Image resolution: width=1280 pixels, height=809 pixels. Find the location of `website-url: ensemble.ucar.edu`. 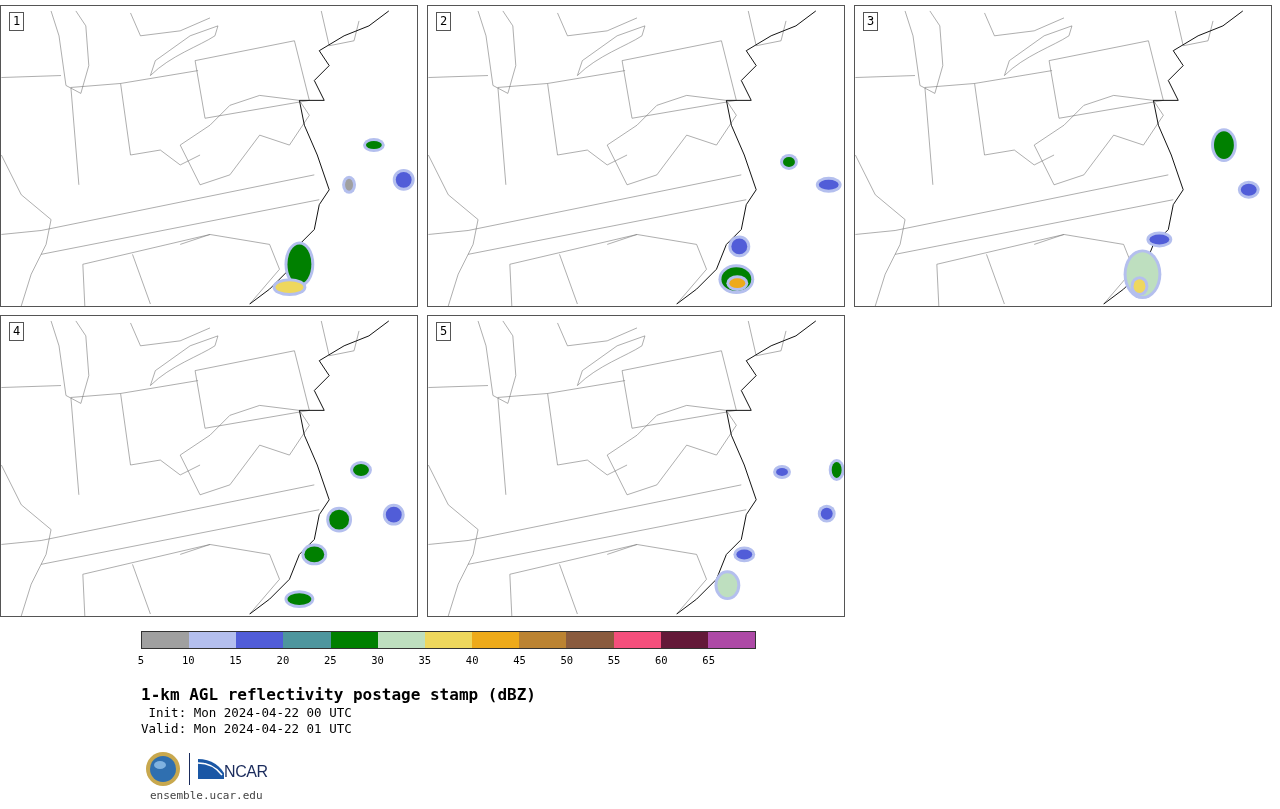

website-url: ensemble.ucar.edu is located at coordinates (207, 795).